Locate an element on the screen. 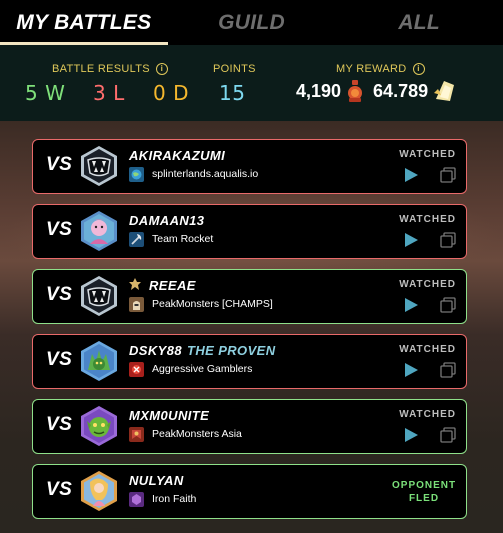  guild-name: Team Rocket is located at coordinates (182, 239).